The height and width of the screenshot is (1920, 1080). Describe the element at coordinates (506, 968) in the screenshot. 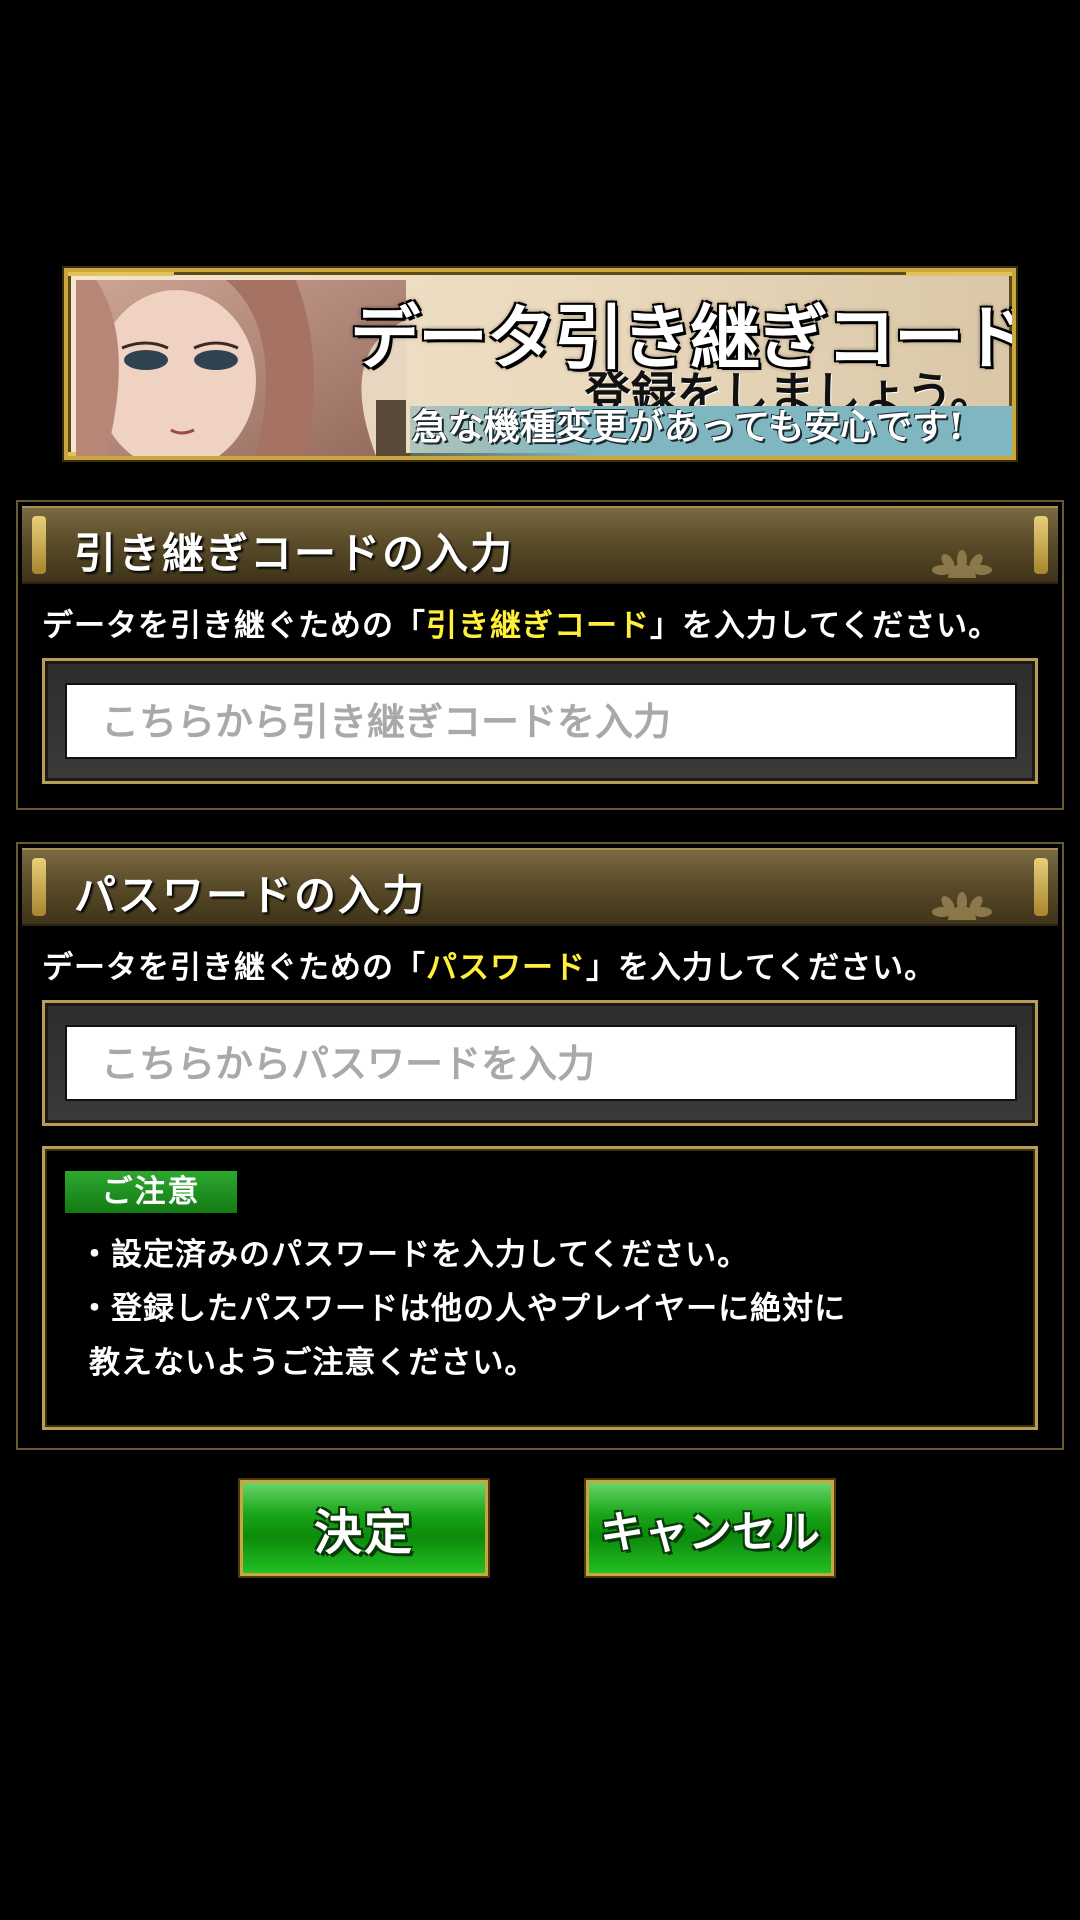

I see `instruction-highlight: パスワード` at that location.